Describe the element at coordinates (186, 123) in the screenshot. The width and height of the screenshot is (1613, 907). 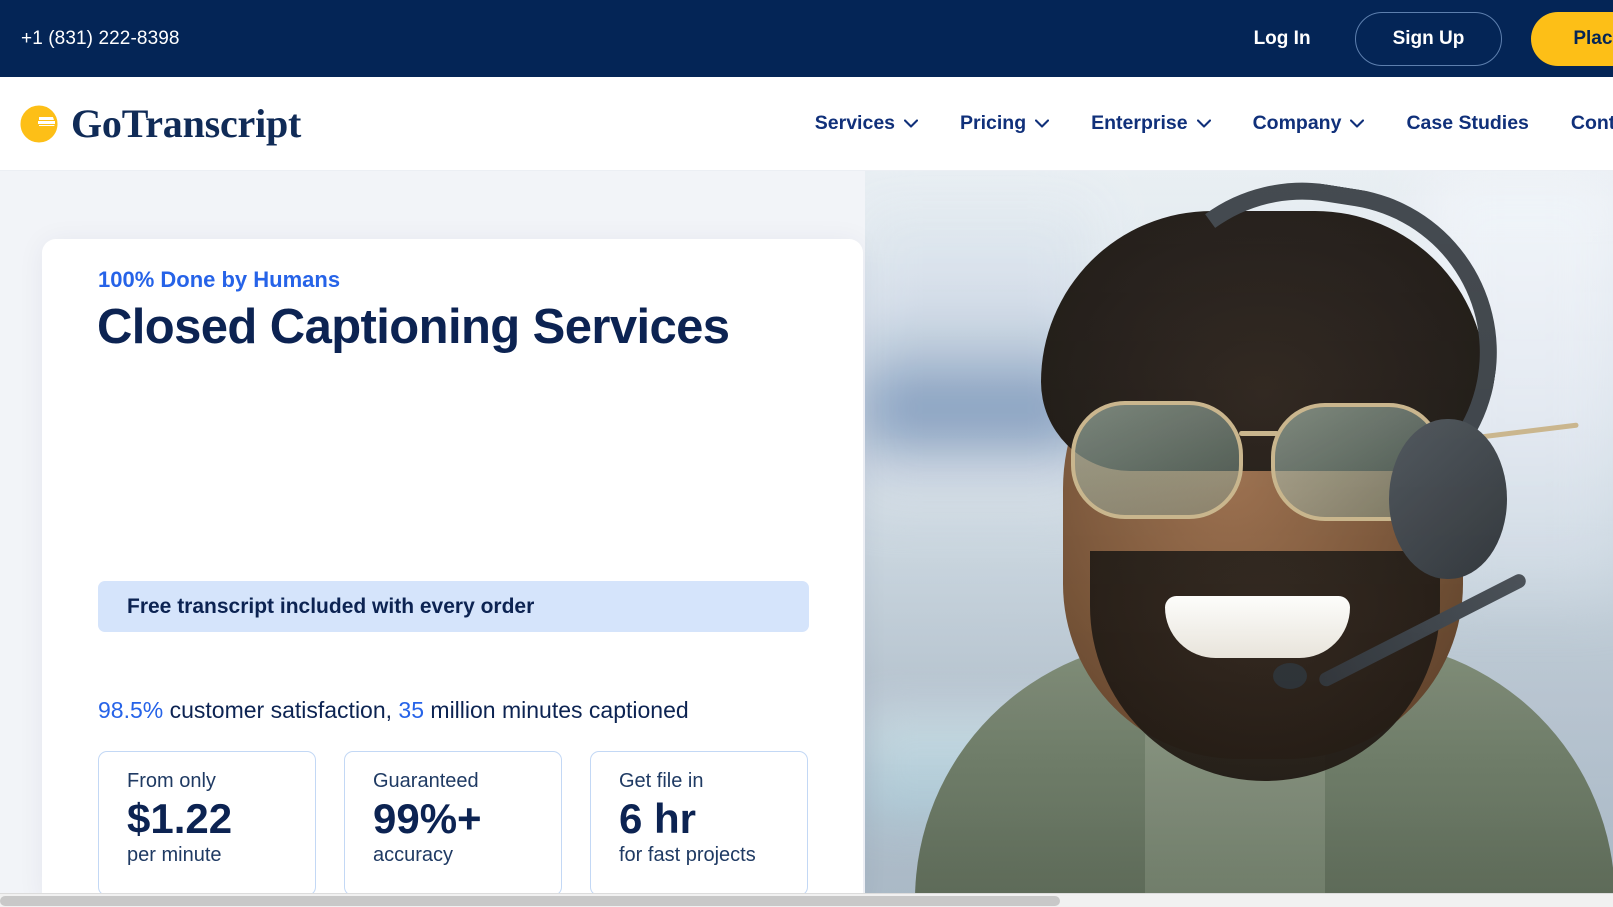
I see `logo-text: GoTranscript` at that location.